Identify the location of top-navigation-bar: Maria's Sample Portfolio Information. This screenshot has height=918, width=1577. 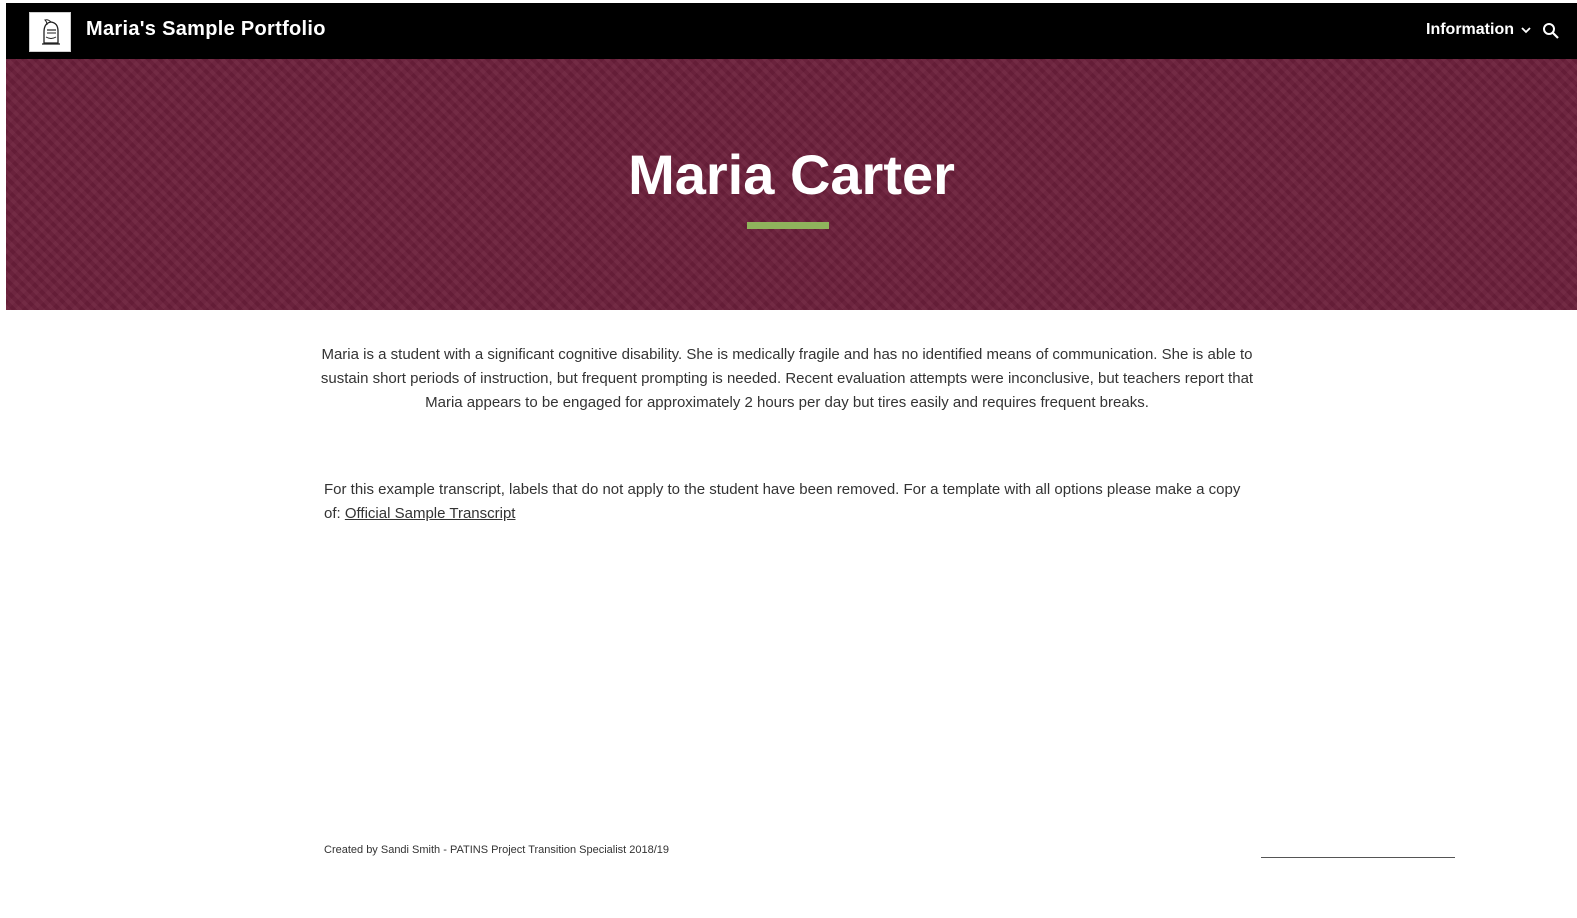
(791, 31).